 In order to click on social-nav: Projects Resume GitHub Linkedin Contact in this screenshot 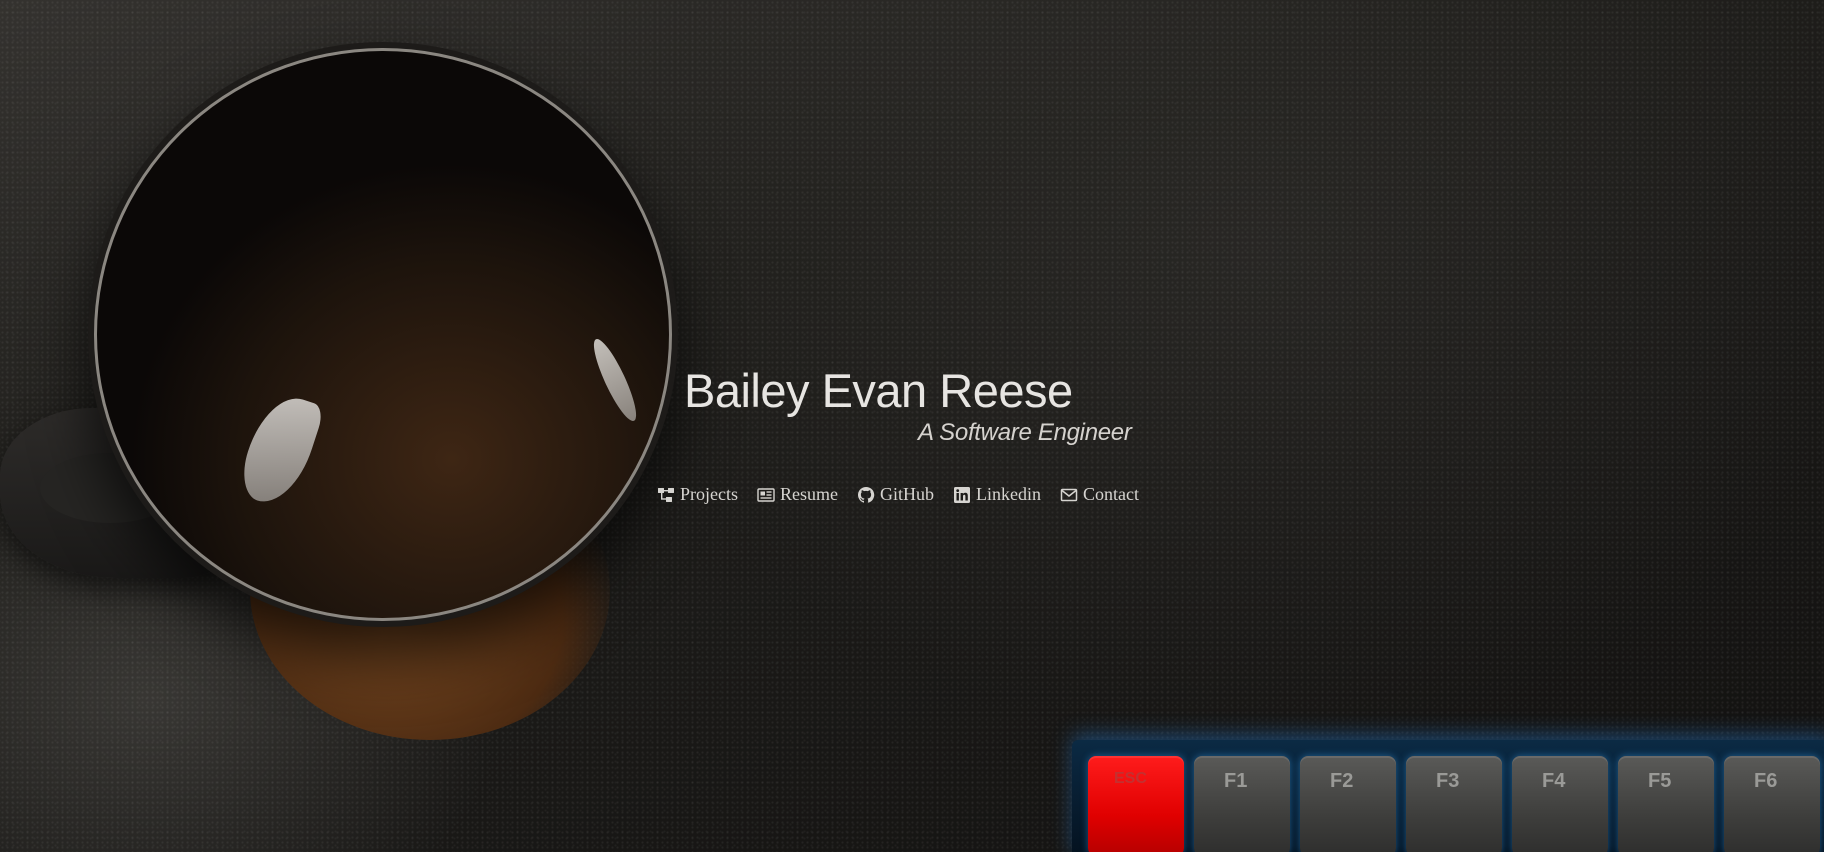, I will do `click(898, 494)`.